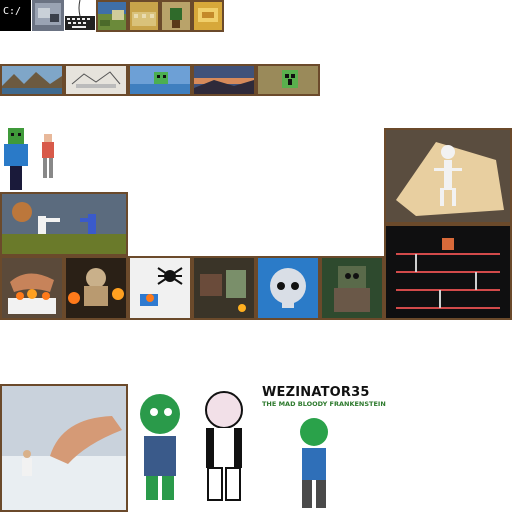  I want to click on donkey-kong-thumbnail, so click(448, 272).